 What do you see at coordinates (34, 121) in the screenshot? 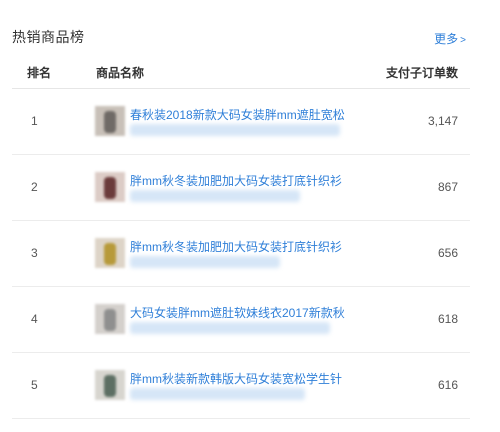
I see `rank-value: 1` at bounding box center [34, 121].